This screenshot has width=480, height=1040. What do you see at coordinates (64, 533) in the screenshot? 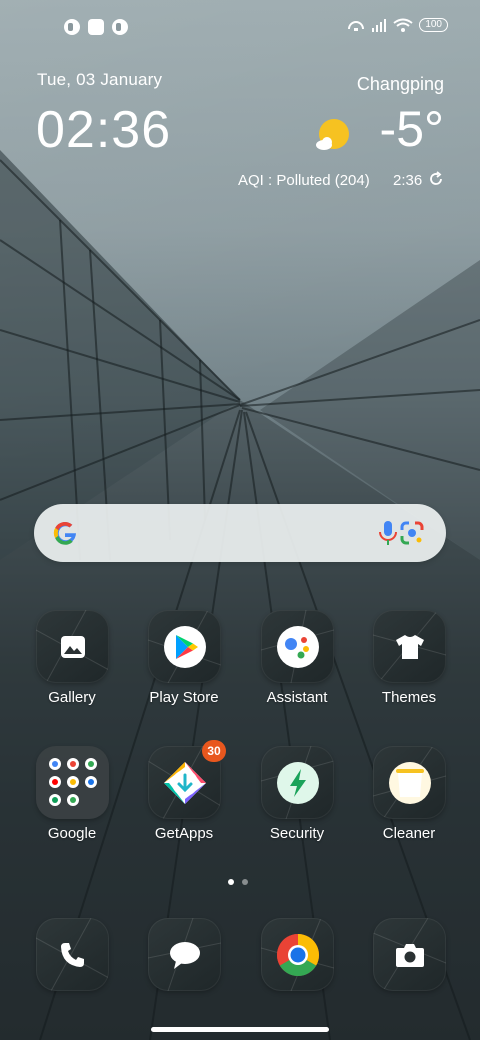
I see `google-logo-icon` at bounding box center [64, 533].